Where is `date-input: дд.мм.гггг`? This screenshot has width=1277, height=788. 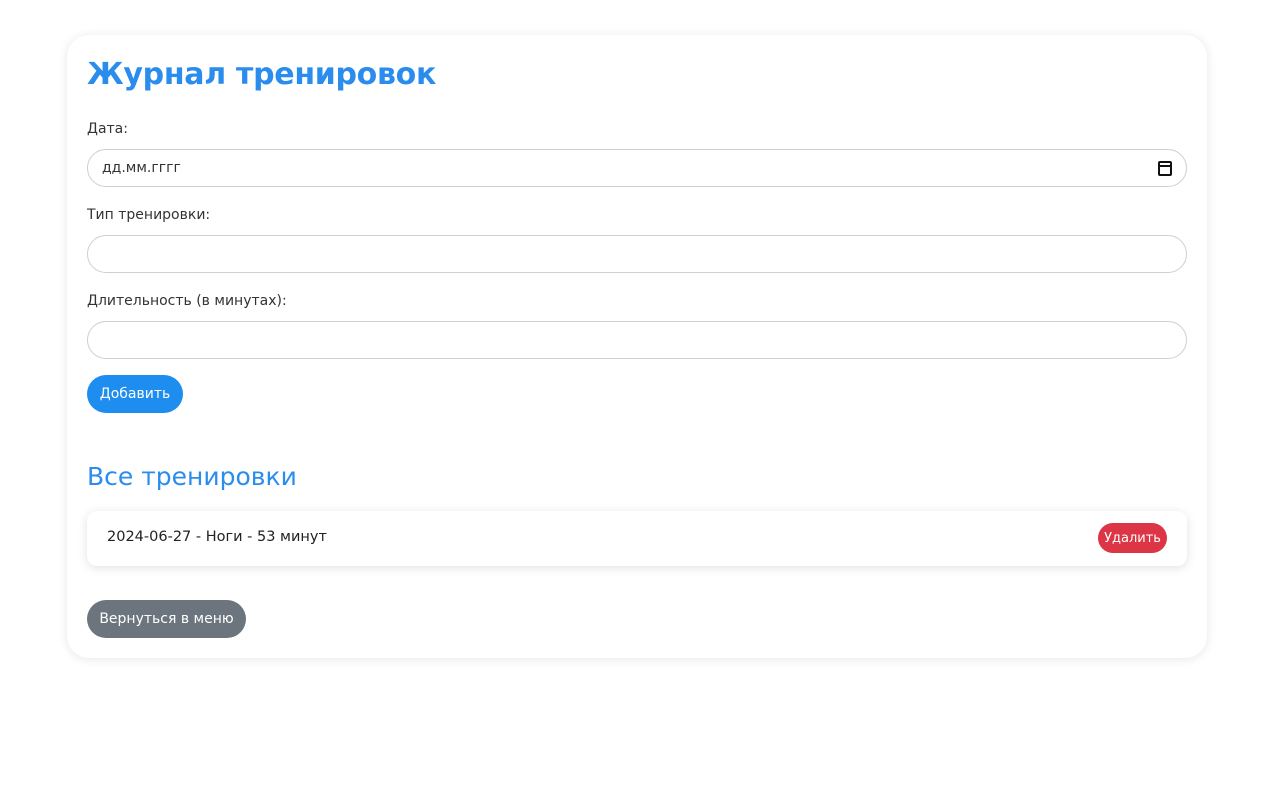 date-input: дд.мм.гггг is located at coordinates (637, 168).